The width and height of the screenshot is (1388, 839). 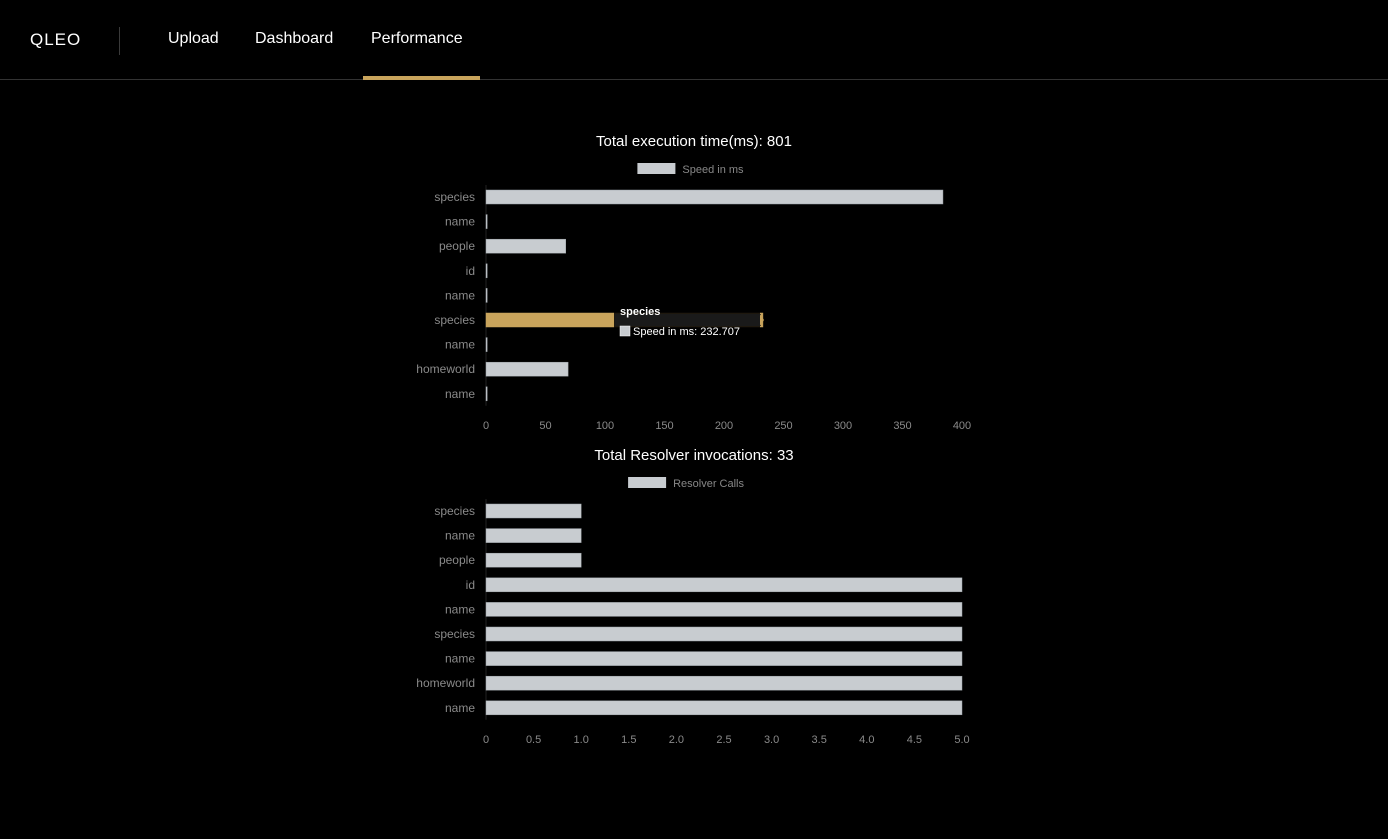 I want to click on x-tick-label: 4.0, so click(x=866, y=740).